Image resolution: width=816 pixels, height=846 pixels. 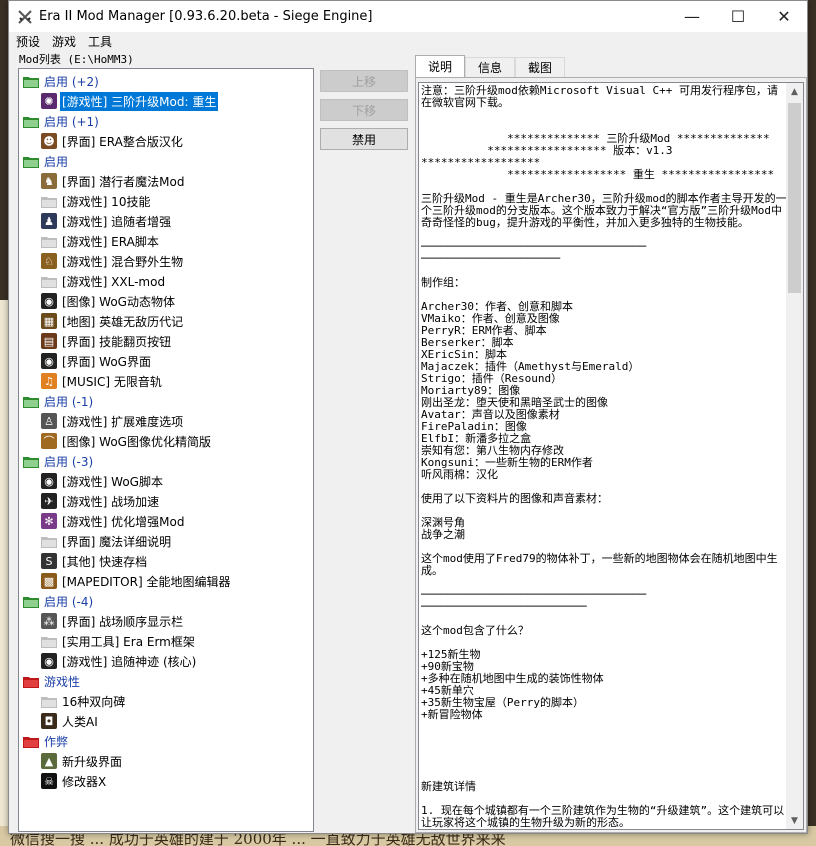 I want to click on tree-group: 启用 (-4), so click(x=166, y=601).